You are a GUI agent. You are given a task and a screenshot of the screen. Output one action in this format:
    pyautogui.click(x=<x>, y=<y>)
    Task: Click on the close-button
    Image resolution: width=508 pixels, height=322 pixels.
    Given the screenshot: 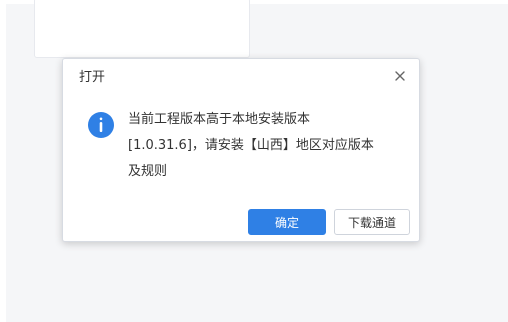 What is the action you would take?
    pyautogui.click(x=400, y=76)
    